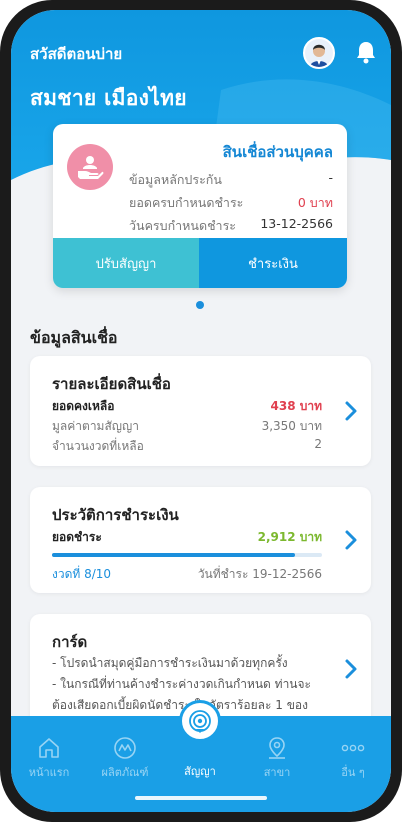 This screenshot has width=402, height=822. I want to click on due-amount-value: 0 บาท, so click(315, 202).